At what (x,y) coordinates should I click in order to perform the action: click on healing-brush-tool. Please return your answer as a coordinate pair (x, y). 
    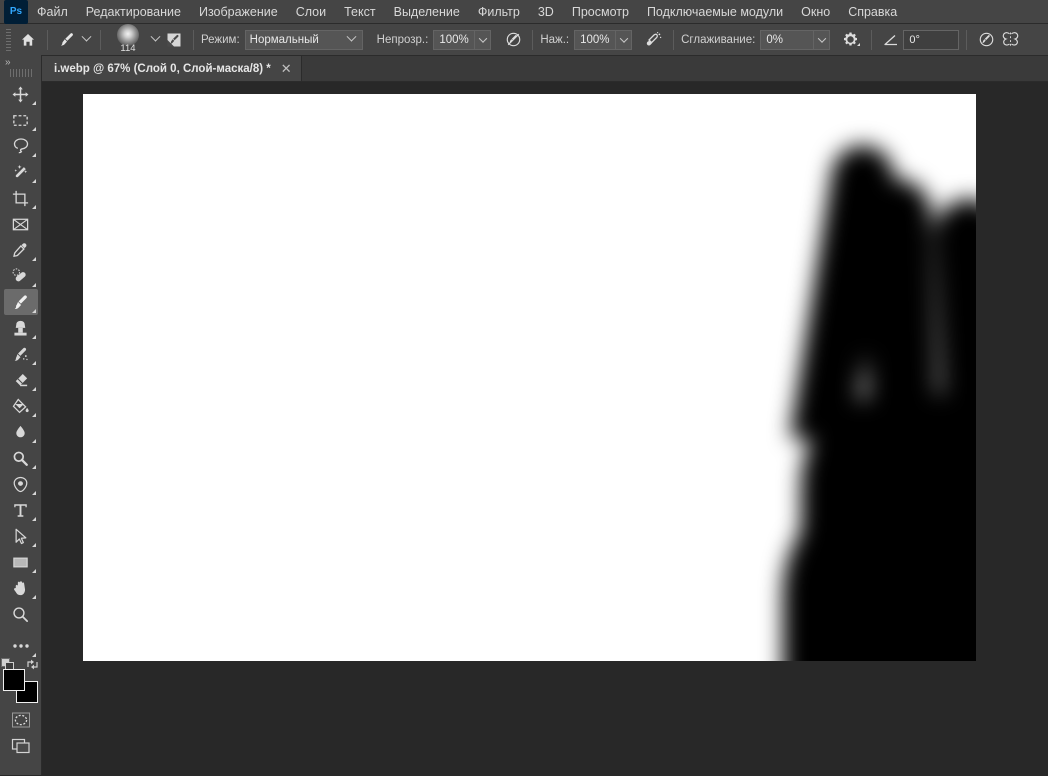
    Looking at the image, I should click on (21, 276).